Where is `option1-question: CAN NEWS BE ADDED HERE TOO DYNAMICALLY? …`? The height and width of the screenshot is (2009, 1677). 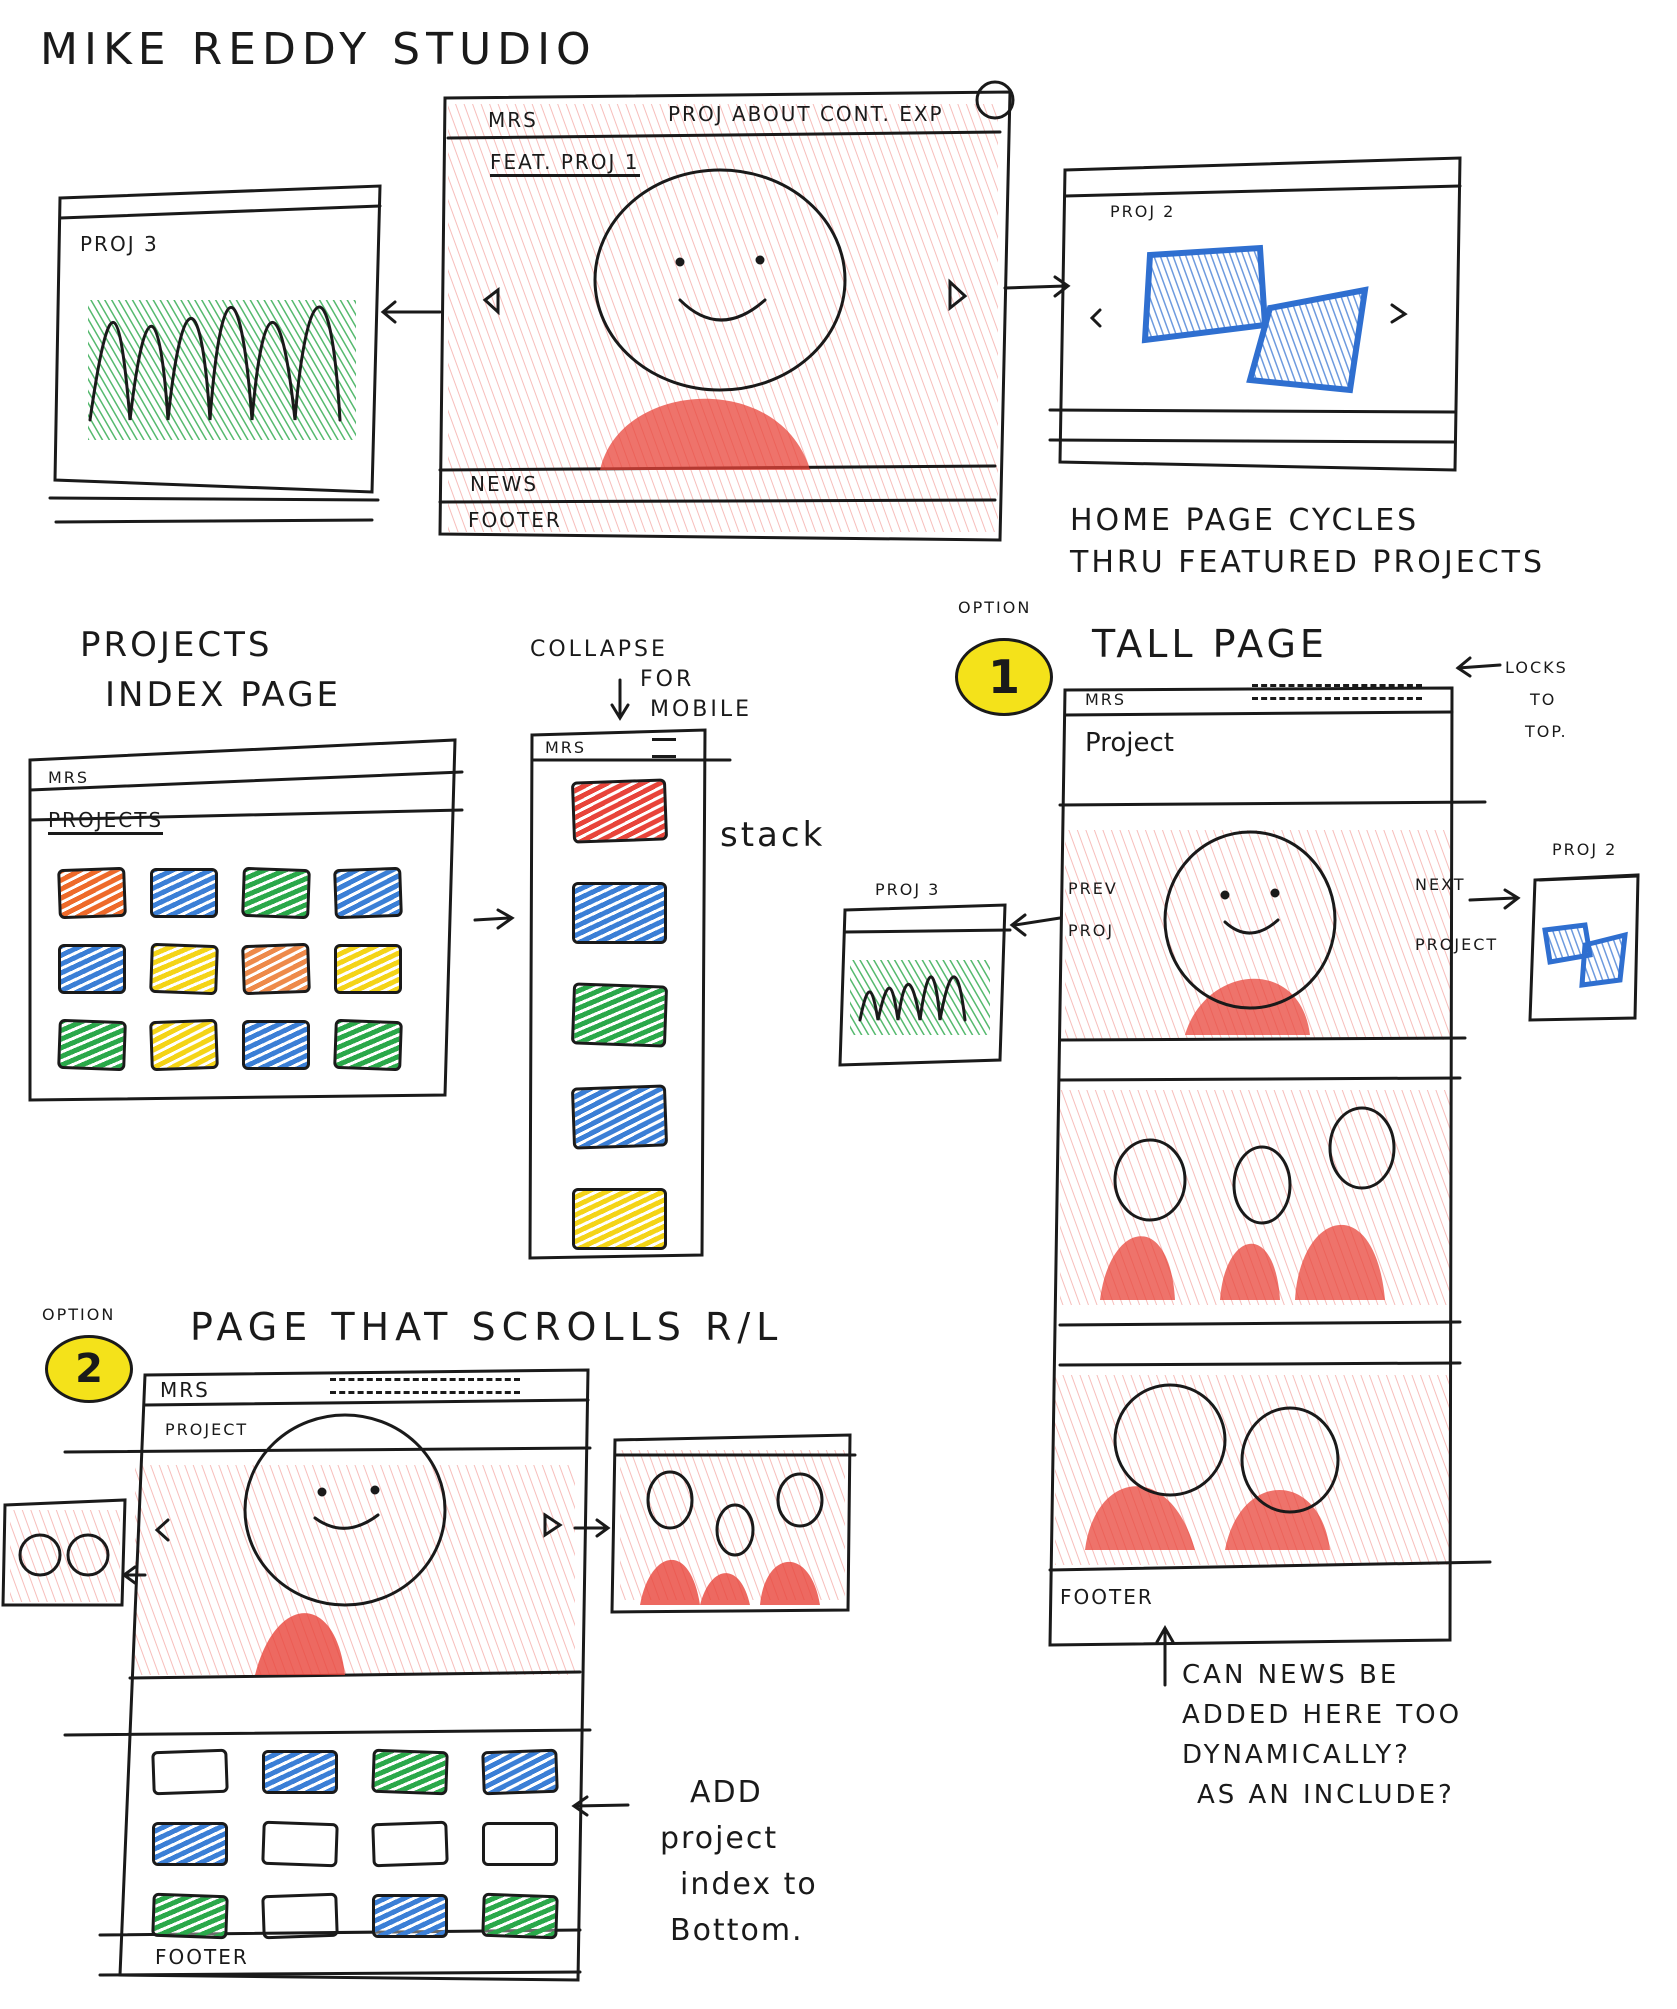
option1-question: CAN NEWS BE ADDED HERE TOO DYNAMICALLY? … is located at coordinates (1322, 1735).